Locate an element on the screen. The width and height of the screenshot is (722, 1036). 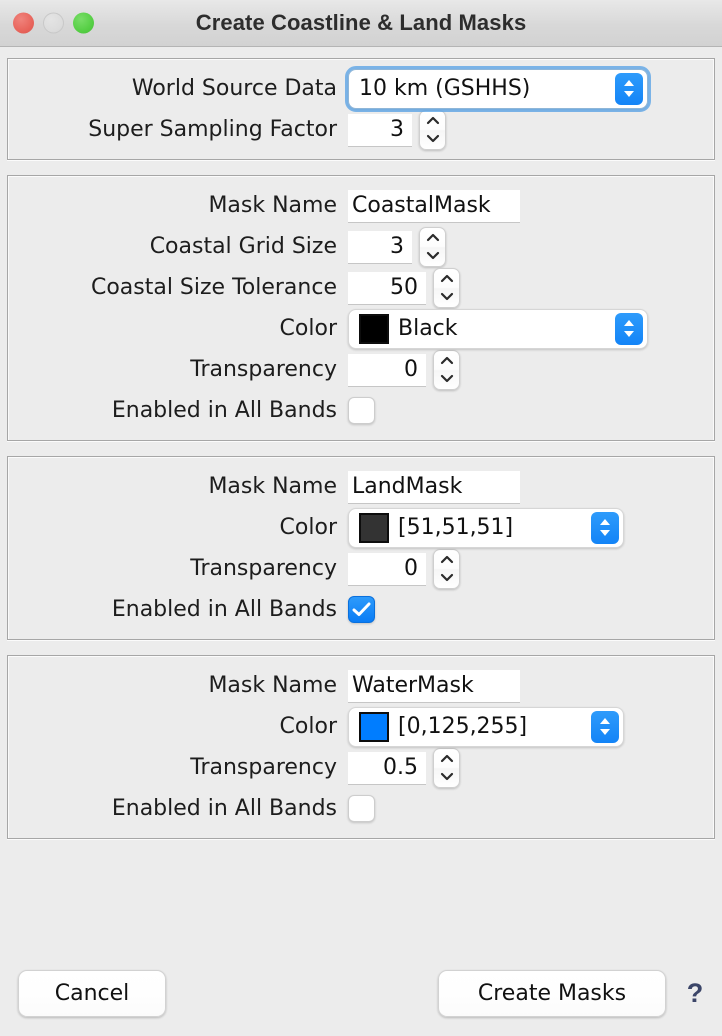
coastal-mask-transparency-input: 0 is located at coordinates (387, 369).